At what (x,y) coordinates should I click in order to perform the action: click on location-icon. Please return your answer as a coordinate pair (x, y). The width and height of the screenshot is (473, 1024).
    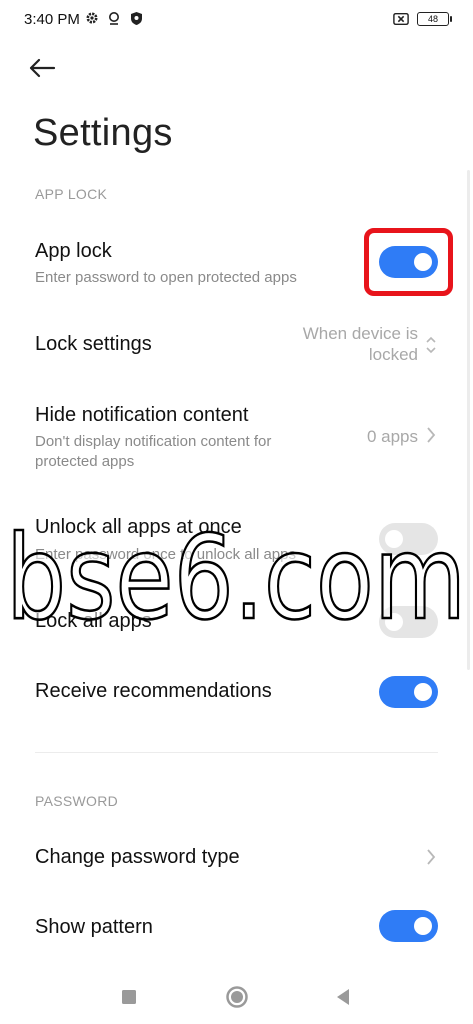
    Looking at the image, I should click on (114, 18).